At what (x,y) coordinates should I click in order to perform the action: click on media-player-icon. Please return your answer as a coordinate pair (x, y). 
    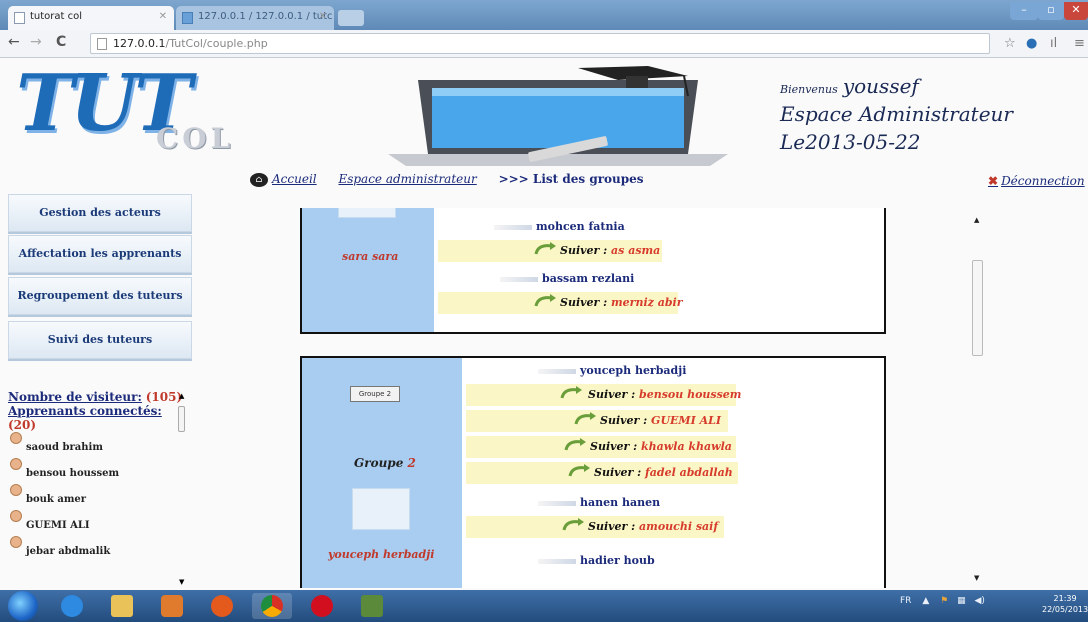
    Looking at the image, I should click on (172, 606).